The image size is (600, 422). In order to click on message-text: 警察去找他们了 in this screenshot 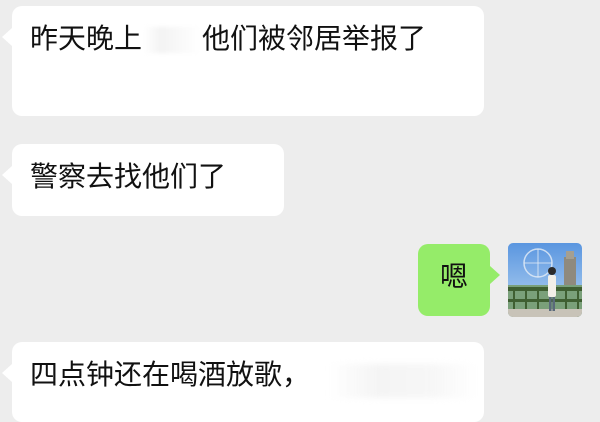, I will do `click(128, 176)`.